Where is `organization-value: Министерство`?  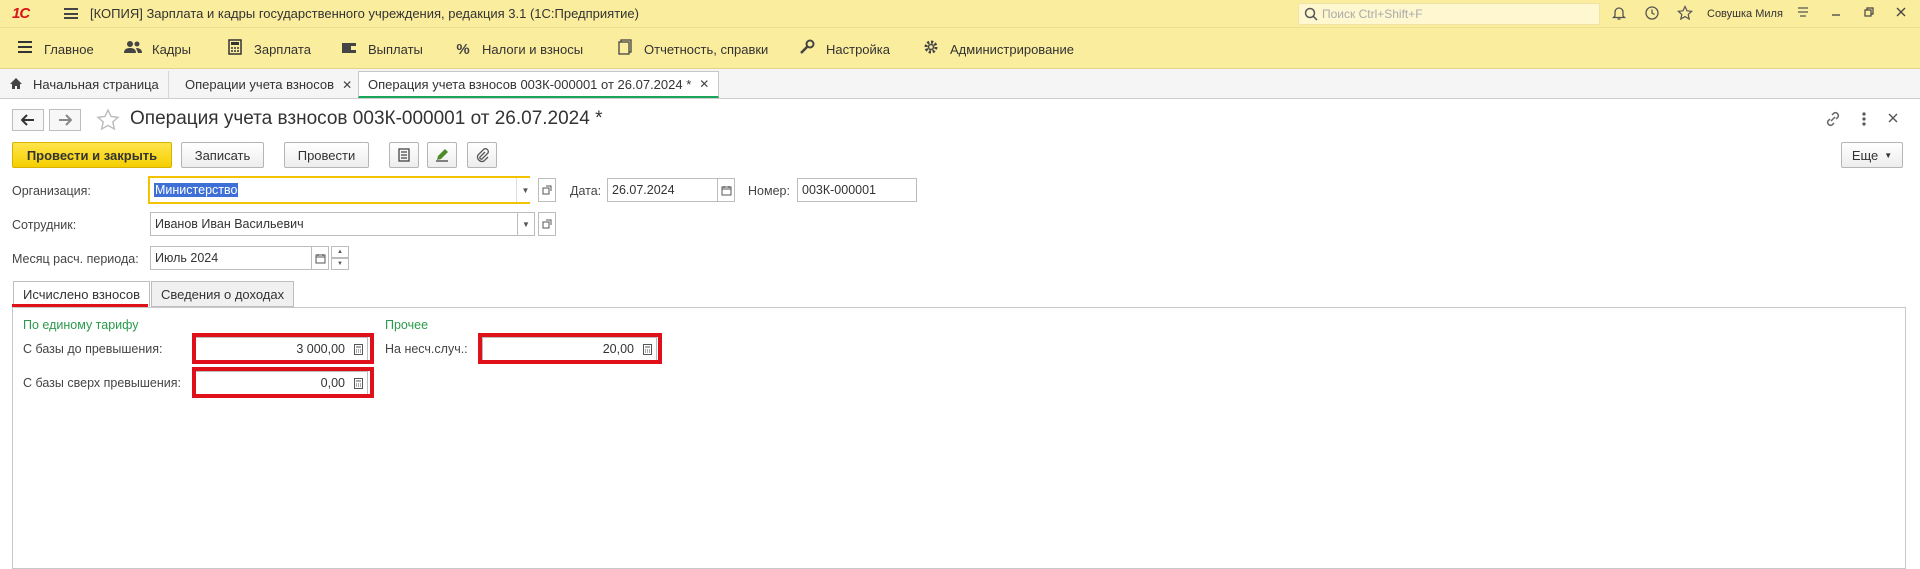 organization-value: Министерство is located at coordinates (196, 190).